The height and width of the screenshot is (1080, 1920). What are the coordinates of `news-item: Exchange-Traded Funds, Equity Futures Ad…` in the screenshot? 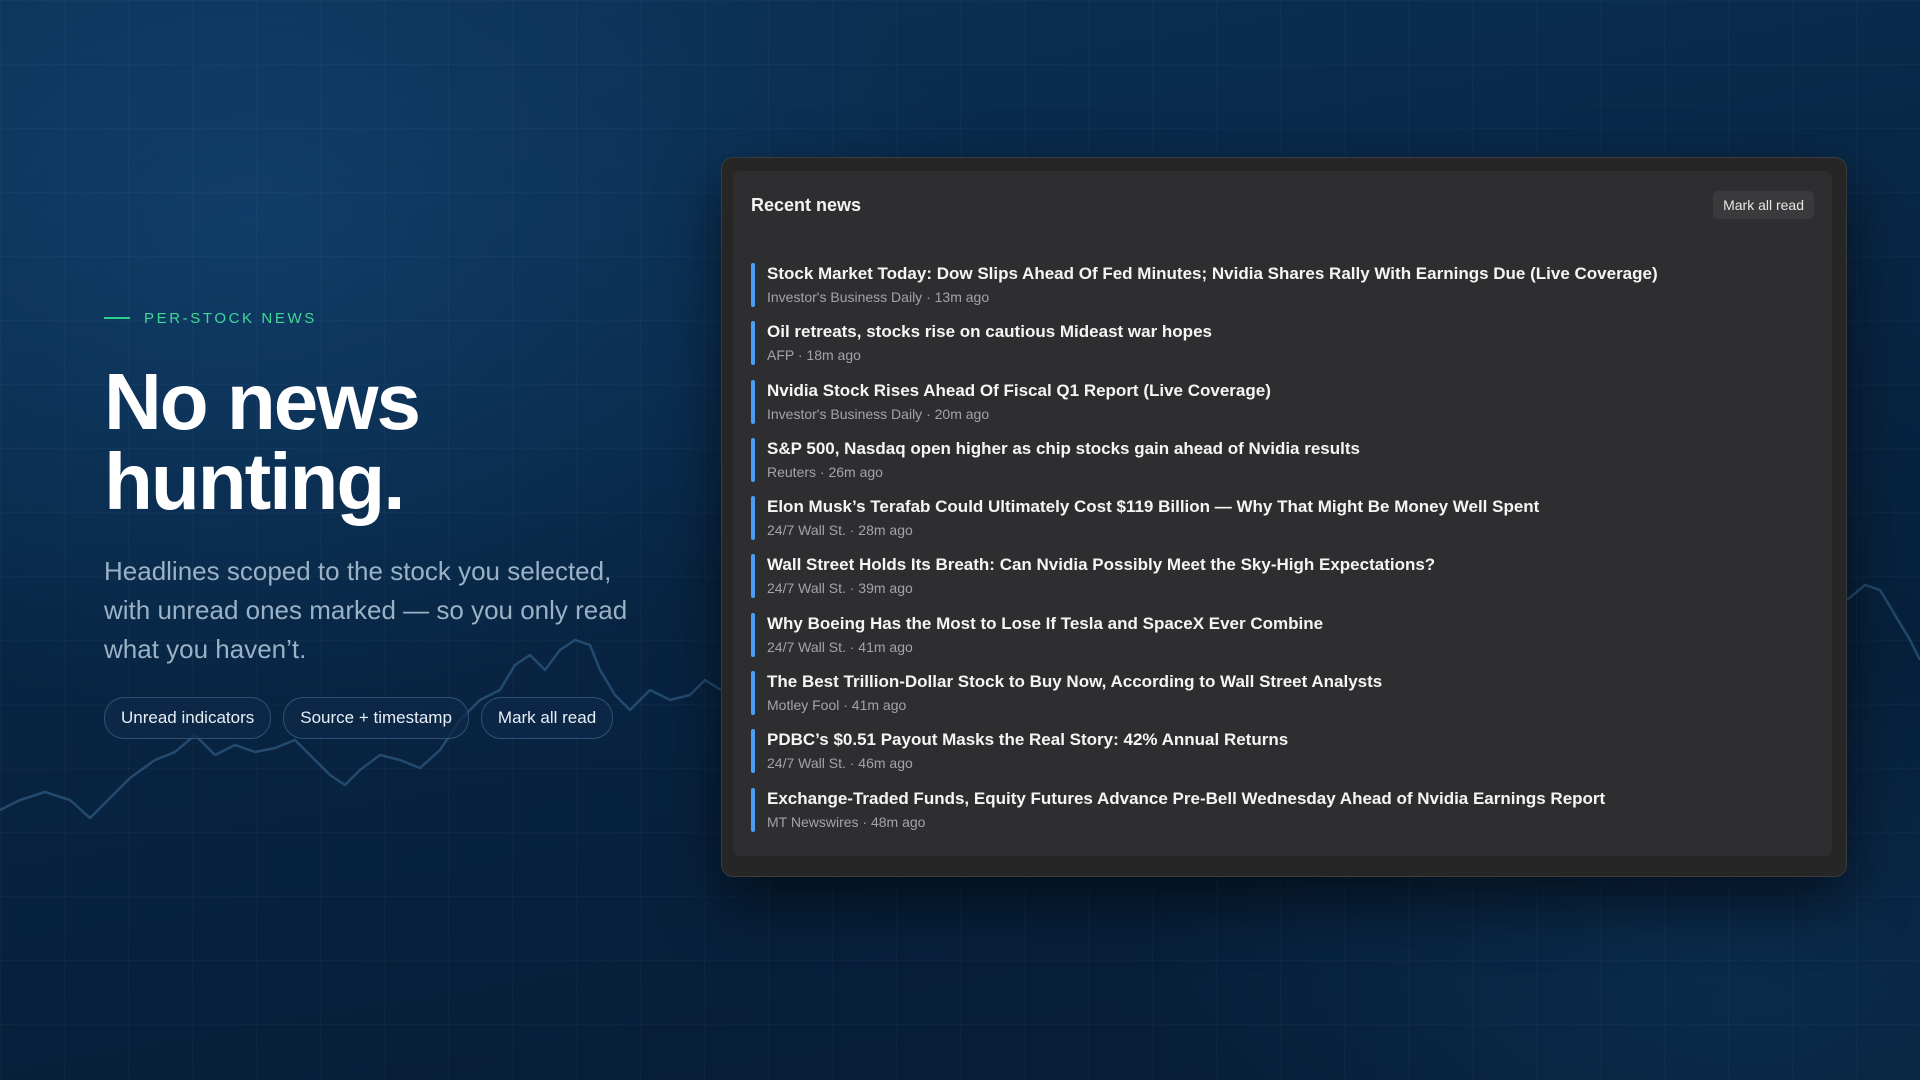 It's located at (1282, 810).